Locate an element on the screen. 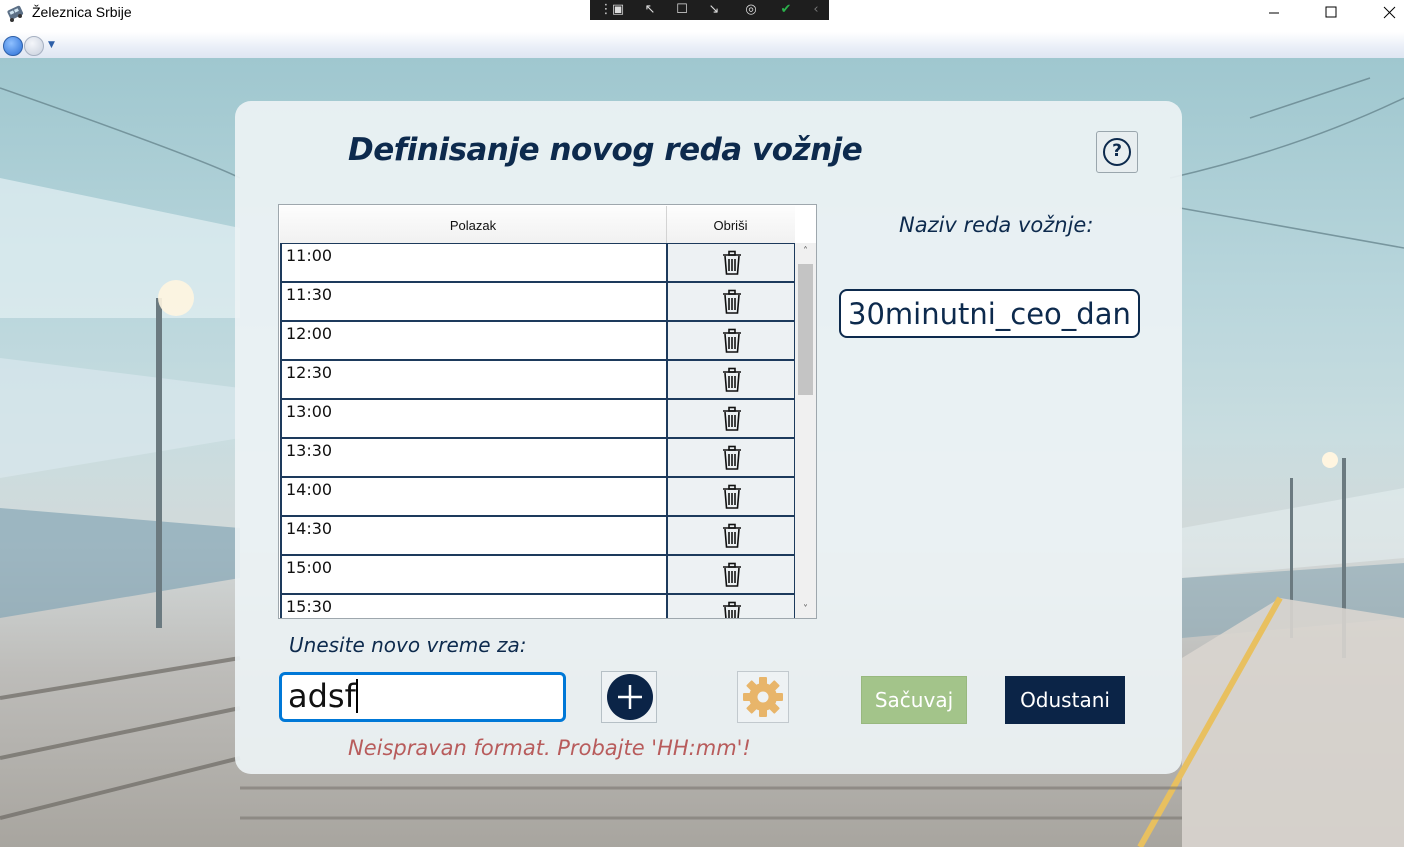  help-button: ? is located at coordinates (1117, 152).